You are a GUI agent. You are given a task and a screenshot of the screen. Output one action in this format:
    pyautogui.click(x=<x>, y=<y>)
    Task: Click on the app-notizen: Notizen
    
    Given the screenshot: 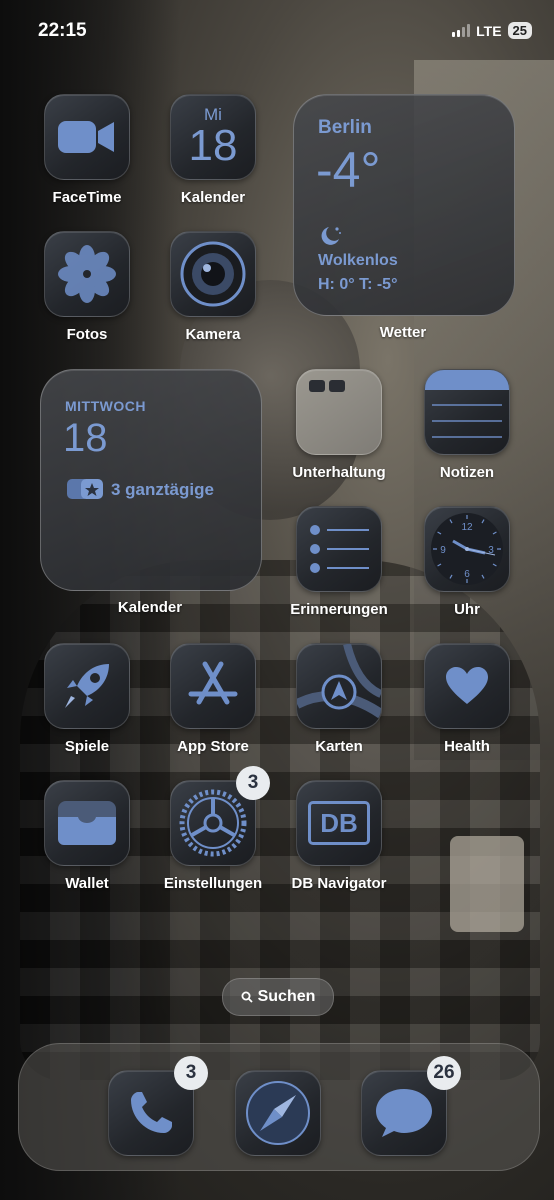 What is the action you would take?
    pyautogui.click(x=467, y=425)
    